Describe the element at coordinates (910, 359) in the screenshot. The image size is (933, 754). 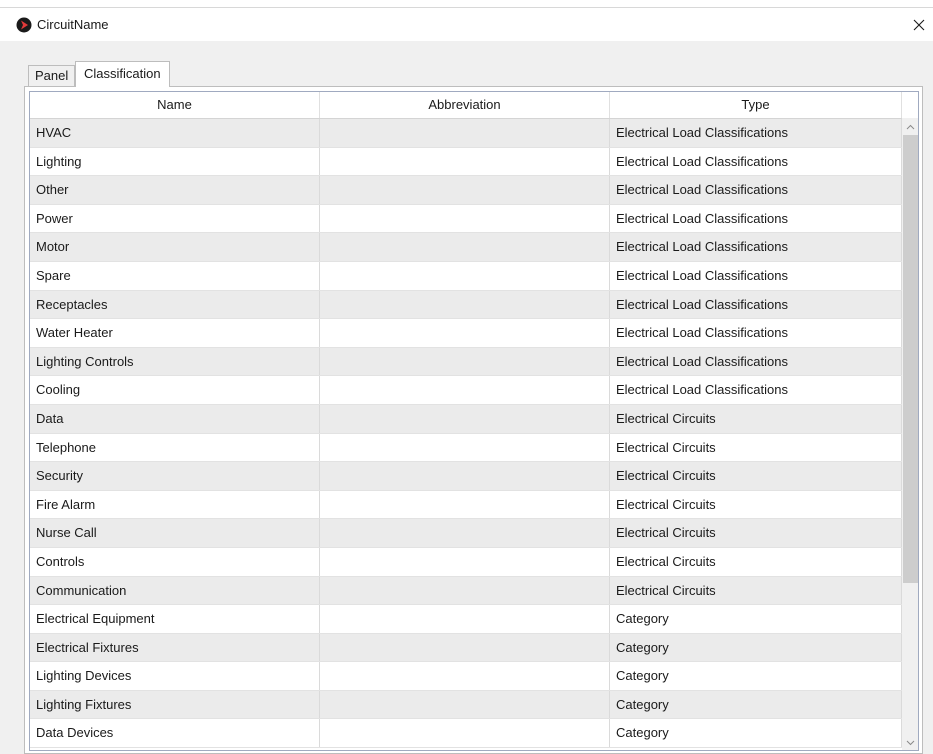
I see `scroll-thumb` at that location.